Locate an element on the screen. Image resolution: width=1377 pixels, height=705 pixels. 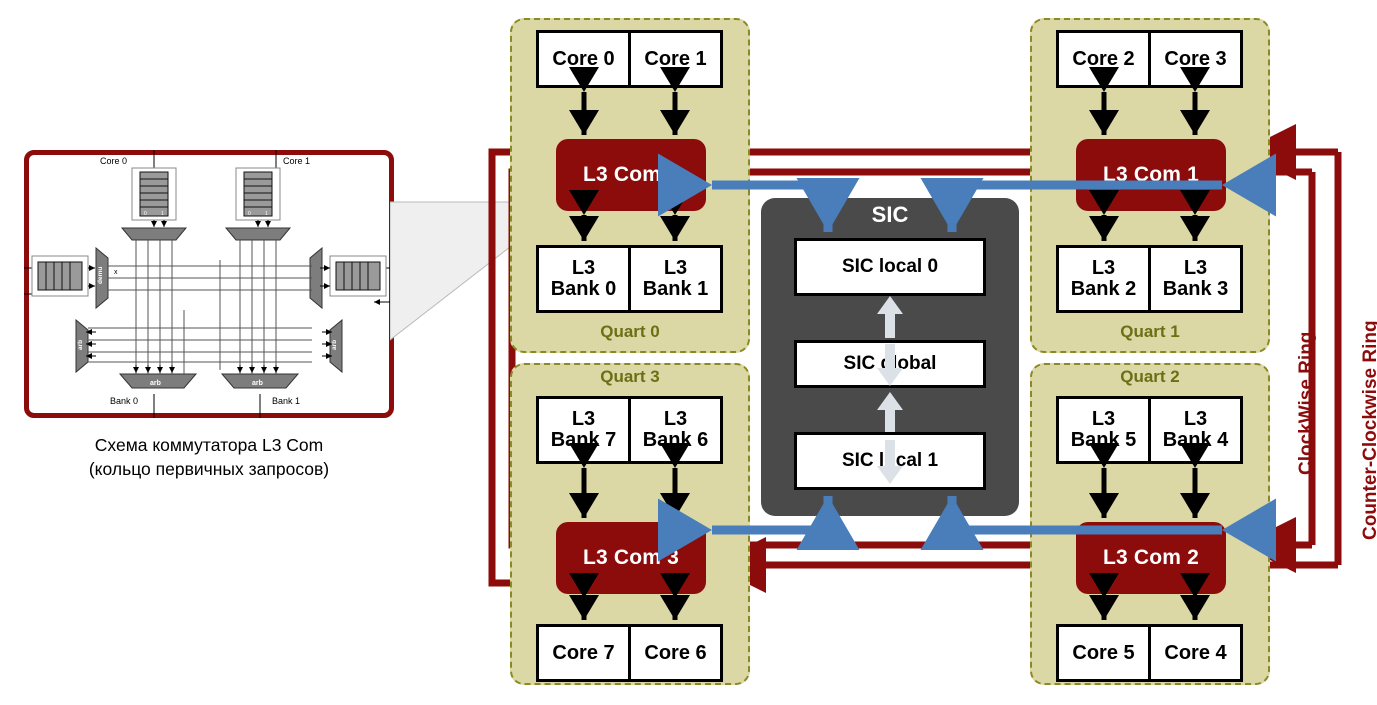
core-2-label: Core 2 is located at coordinates (1103, 58).